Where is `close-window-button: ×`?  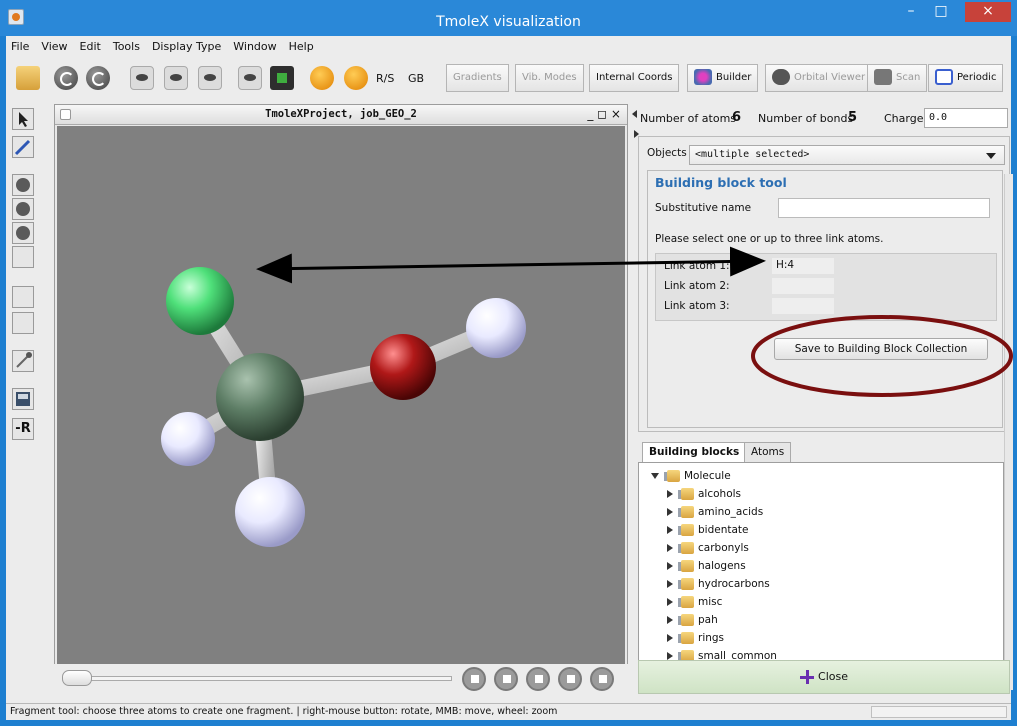
close-window-button: × is located at coordinates (988, 12).